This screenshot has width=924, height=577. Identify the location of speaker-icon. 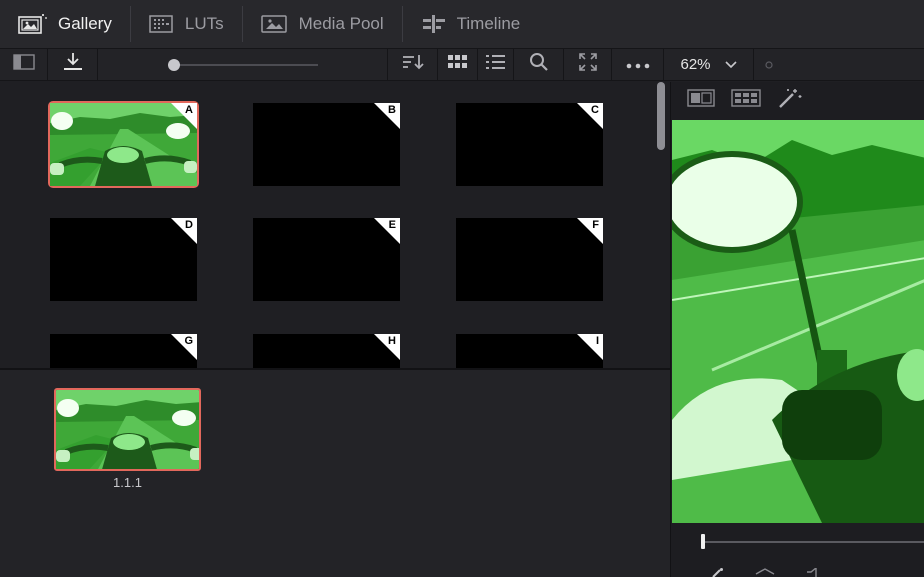
(815, 571).